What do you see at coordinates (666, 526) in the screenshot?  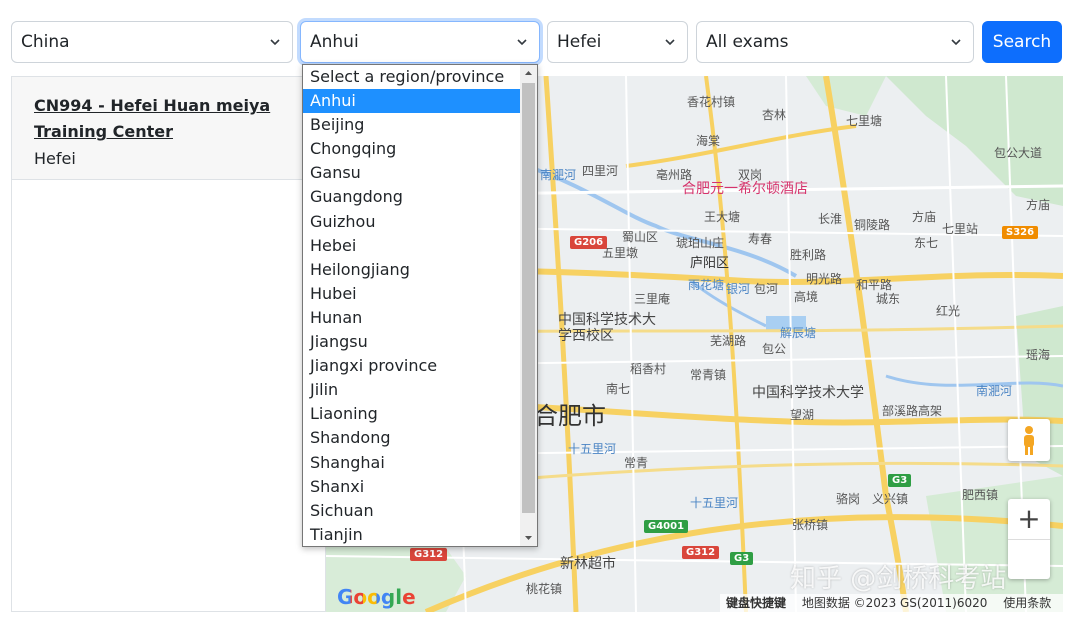 I see `road-shield: G4001` at bounding box center [666, 526].